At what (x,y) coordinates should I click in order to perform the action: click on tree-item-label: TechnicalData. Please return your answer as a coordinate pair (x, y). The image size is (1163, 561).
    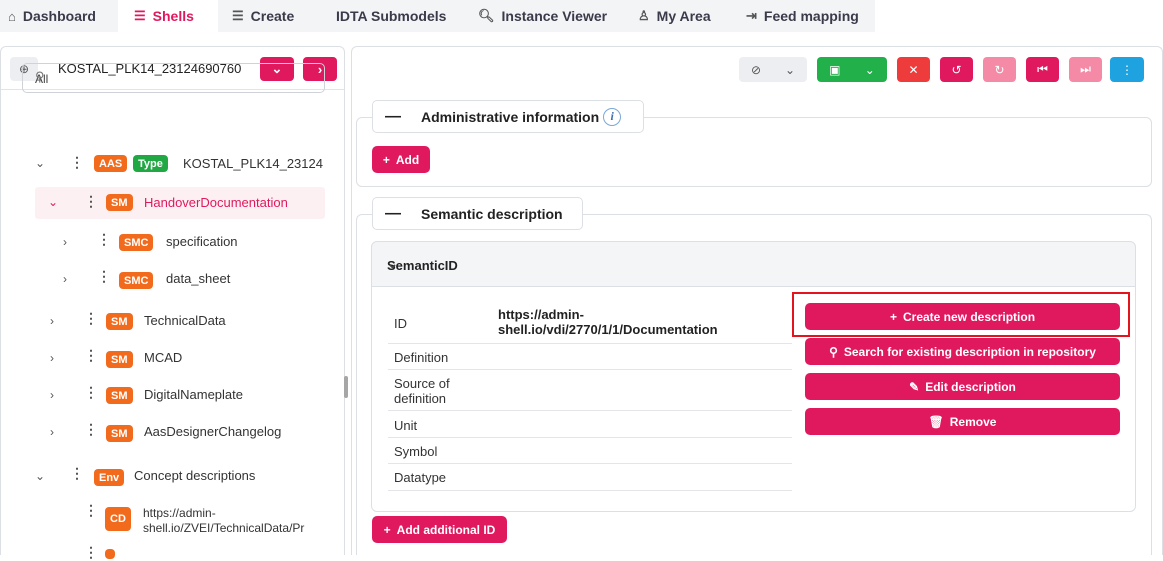
    Looking at the image, I should click on (185, 320).